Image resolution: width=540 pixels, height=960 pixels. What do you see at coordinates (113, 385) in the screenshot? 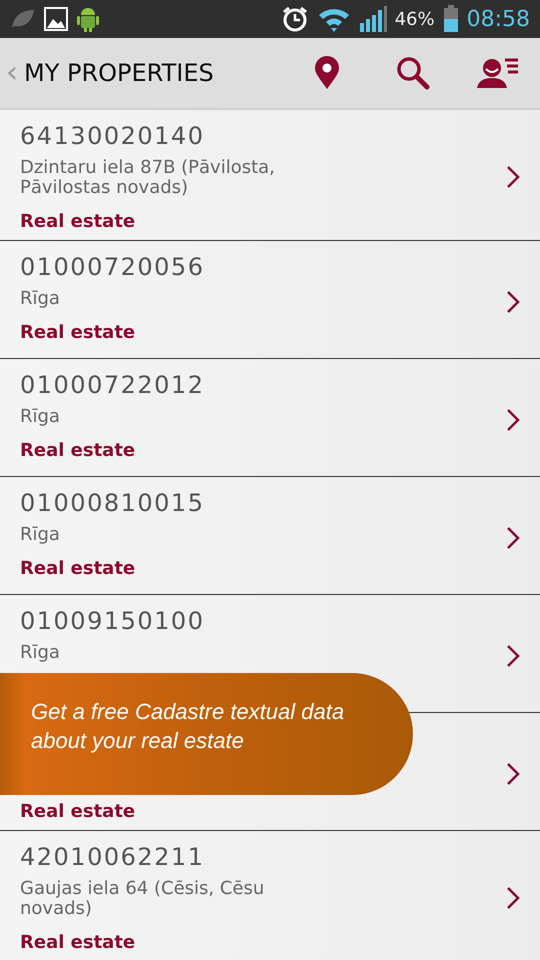
I see `cadastre-number: 01000722012` at bounding box center [113, 385].